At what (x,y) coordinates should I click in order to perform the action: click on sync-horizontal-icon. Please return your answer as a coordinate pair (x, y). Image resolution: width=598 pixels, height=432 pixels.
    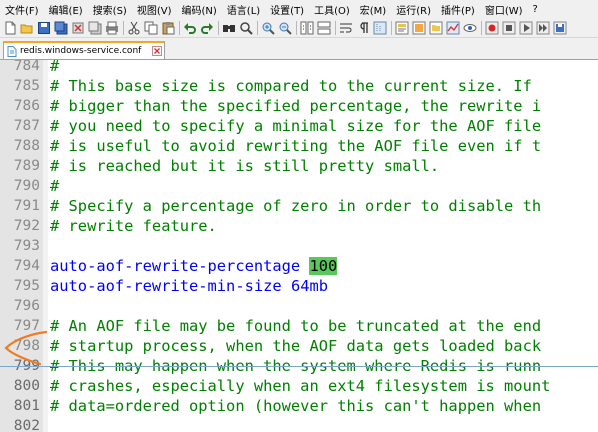
    Looking at the image, I should click on (324, 28).